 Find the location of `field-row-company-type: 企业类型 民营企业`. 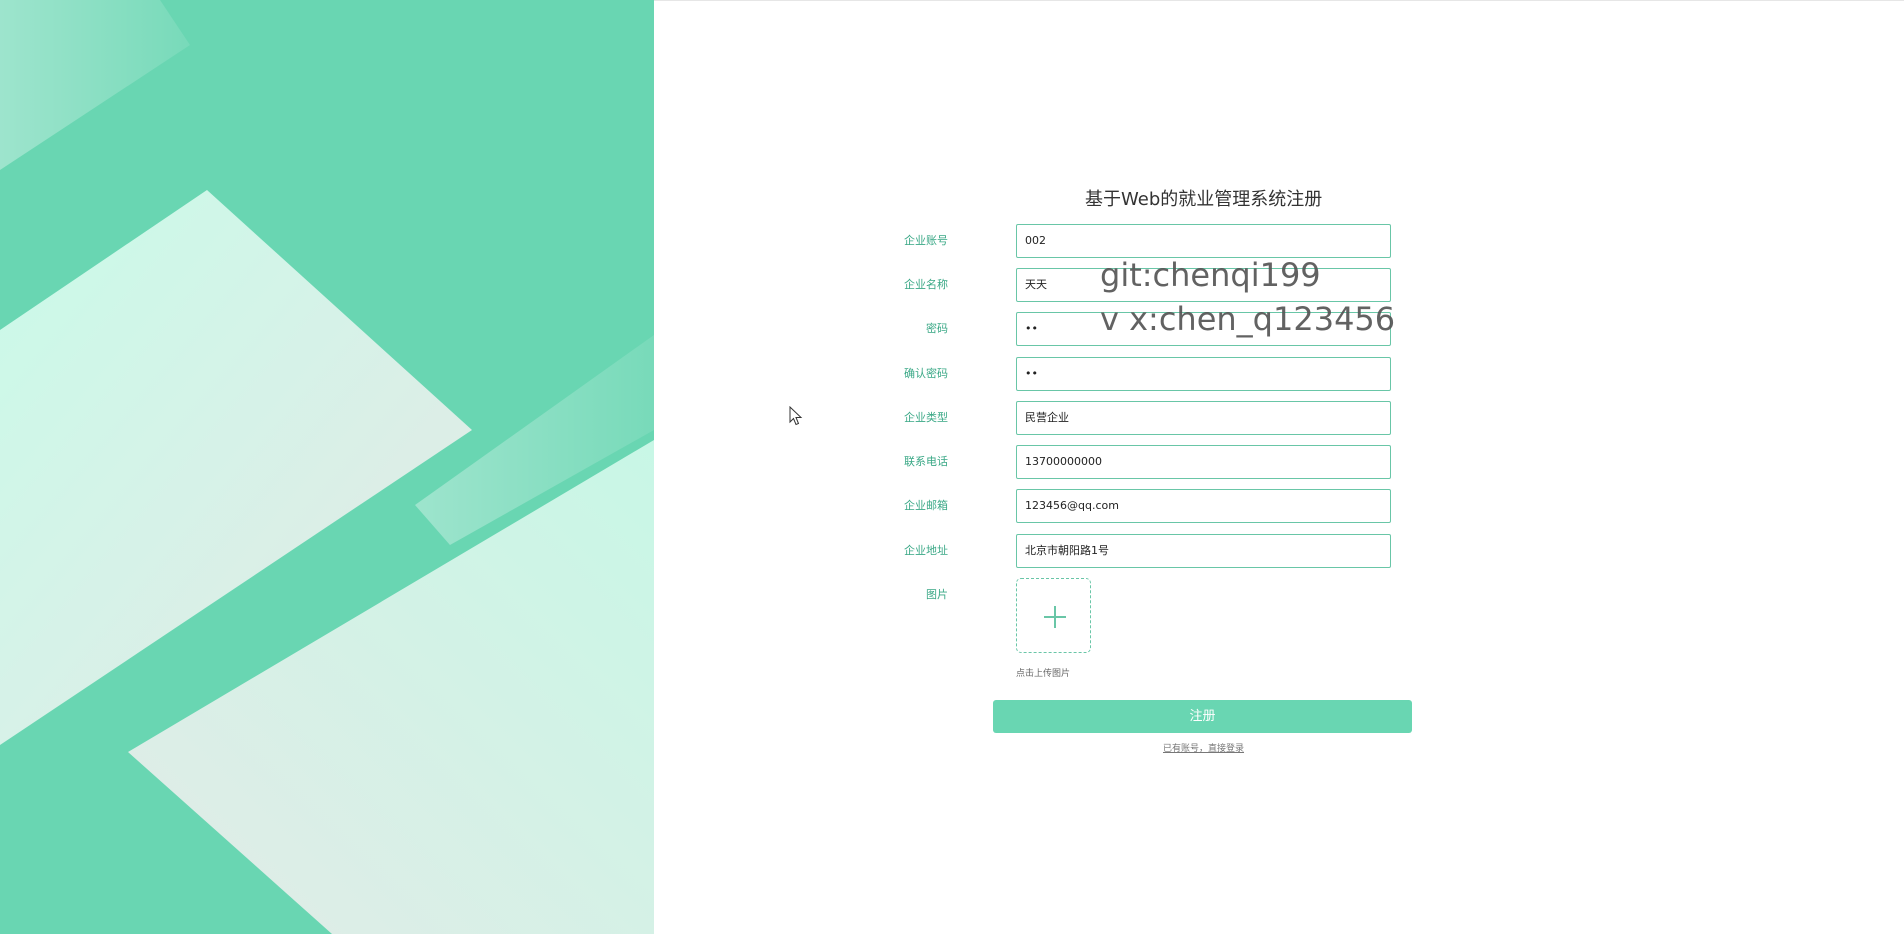

field-row-company-type: 企业类型 民营企业 is located at coordinates (1147, 418).